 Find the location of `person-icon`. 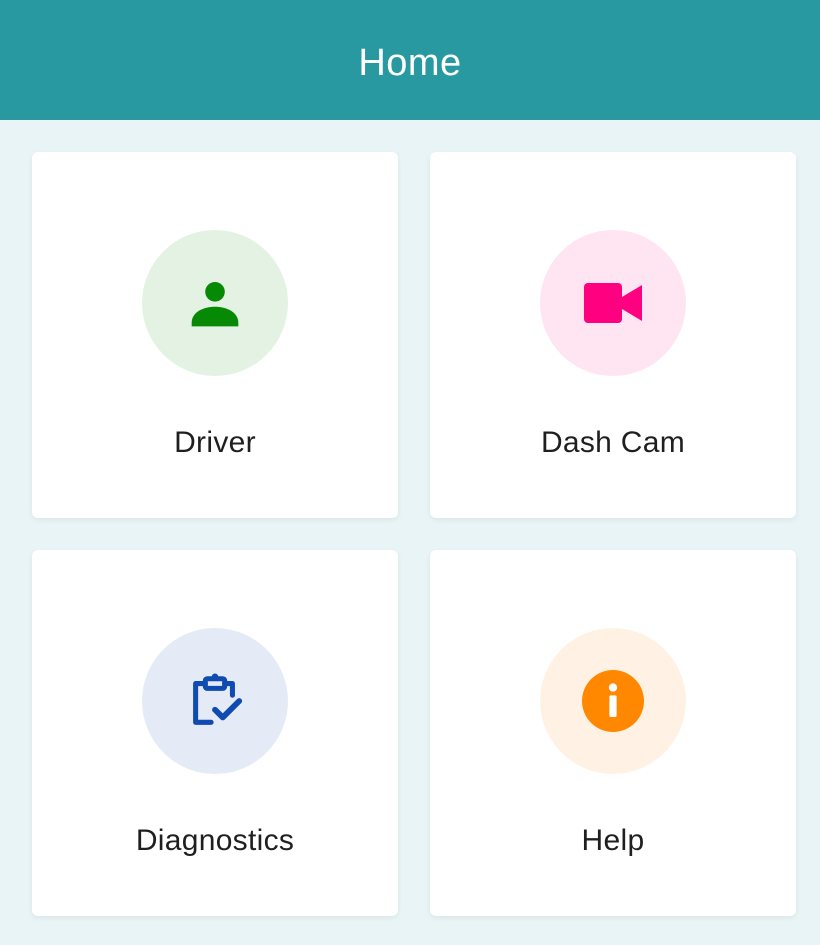

person-icon is located at coordinates (215, 304).